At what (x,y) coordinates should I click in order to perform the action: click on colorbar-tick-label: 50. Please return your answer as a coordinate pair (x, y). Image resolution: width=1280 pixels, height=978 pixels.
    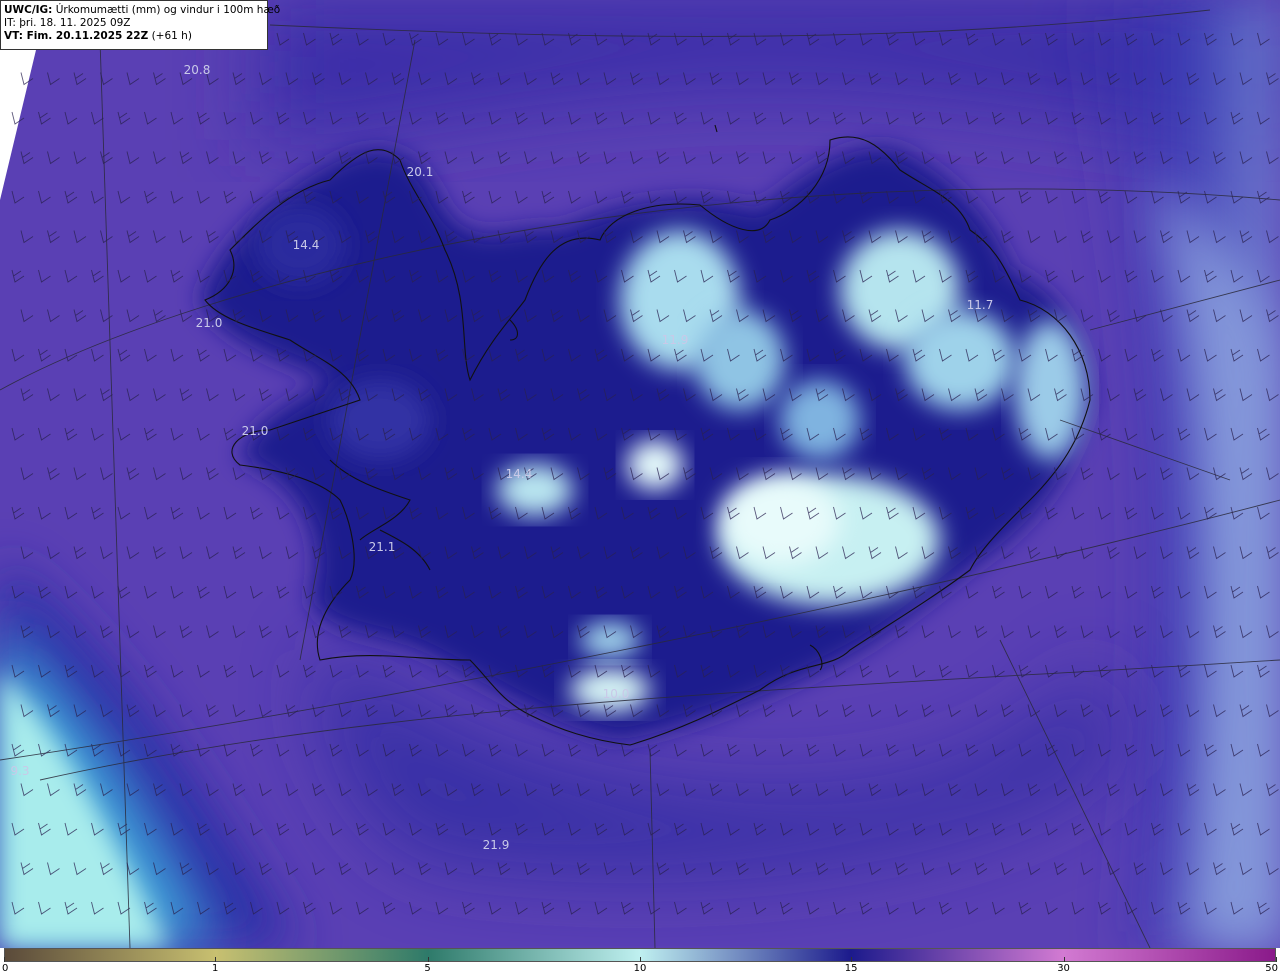
    Looking at the image, I should click on (1271, 968).